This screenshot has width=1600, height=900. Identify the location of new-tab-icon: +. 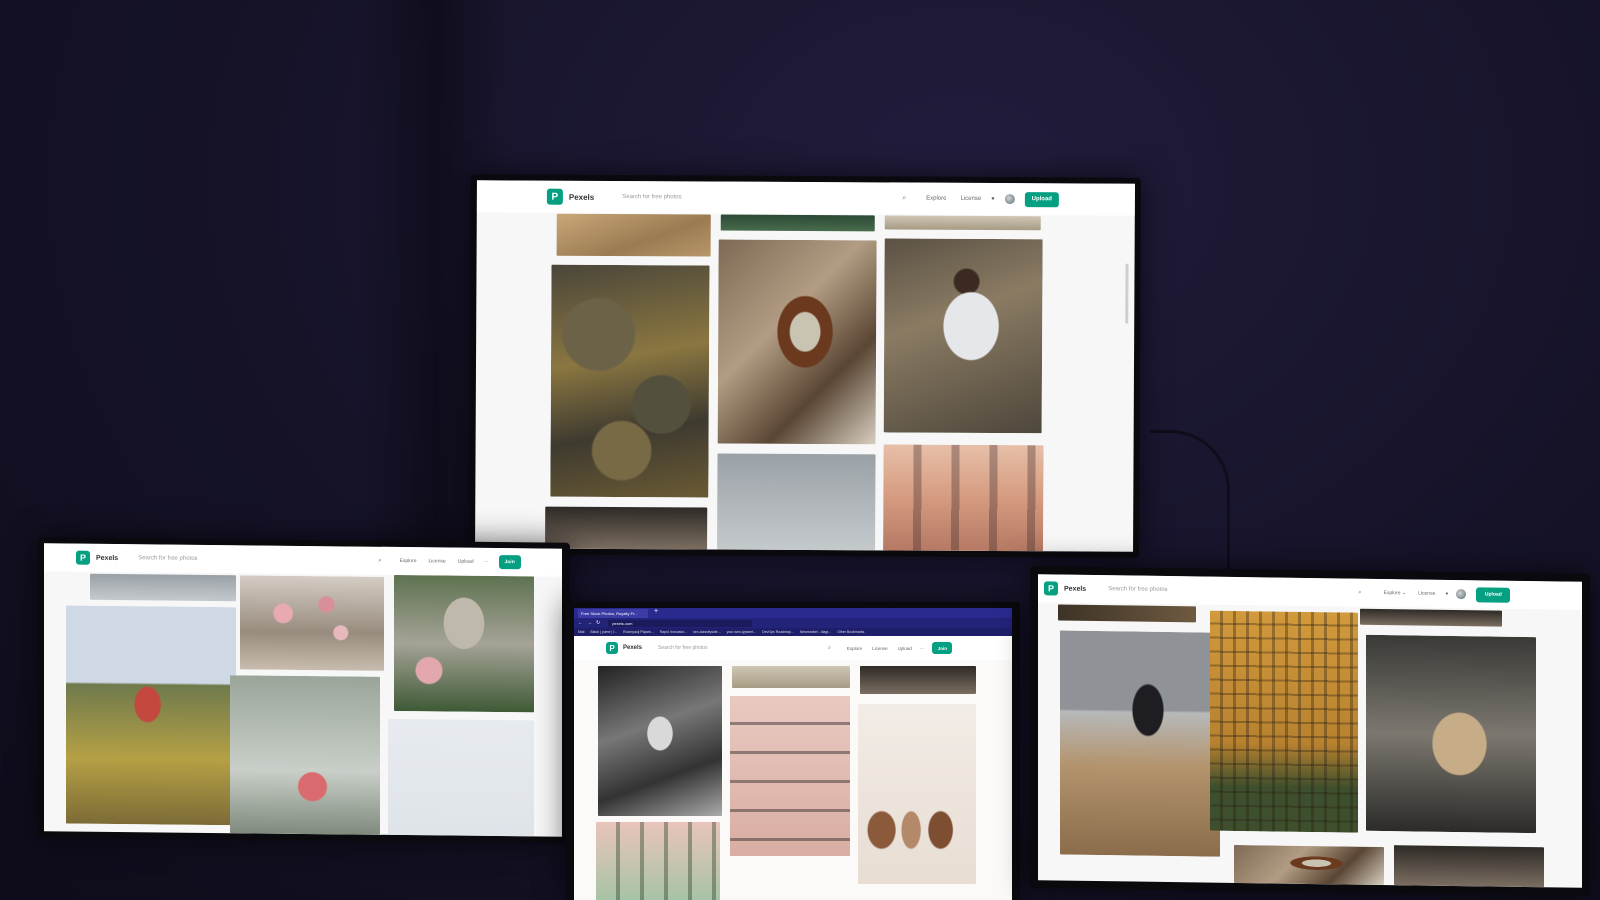
(656, 611).